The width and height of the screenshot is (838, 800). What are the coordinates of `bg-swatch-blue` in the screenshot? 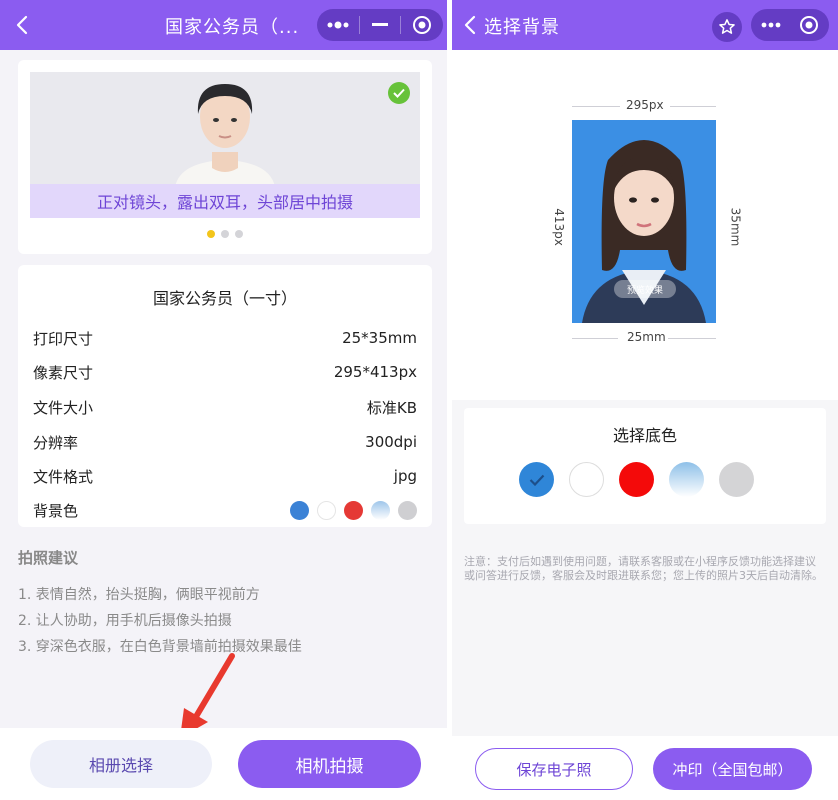 It's located at (299, 510).